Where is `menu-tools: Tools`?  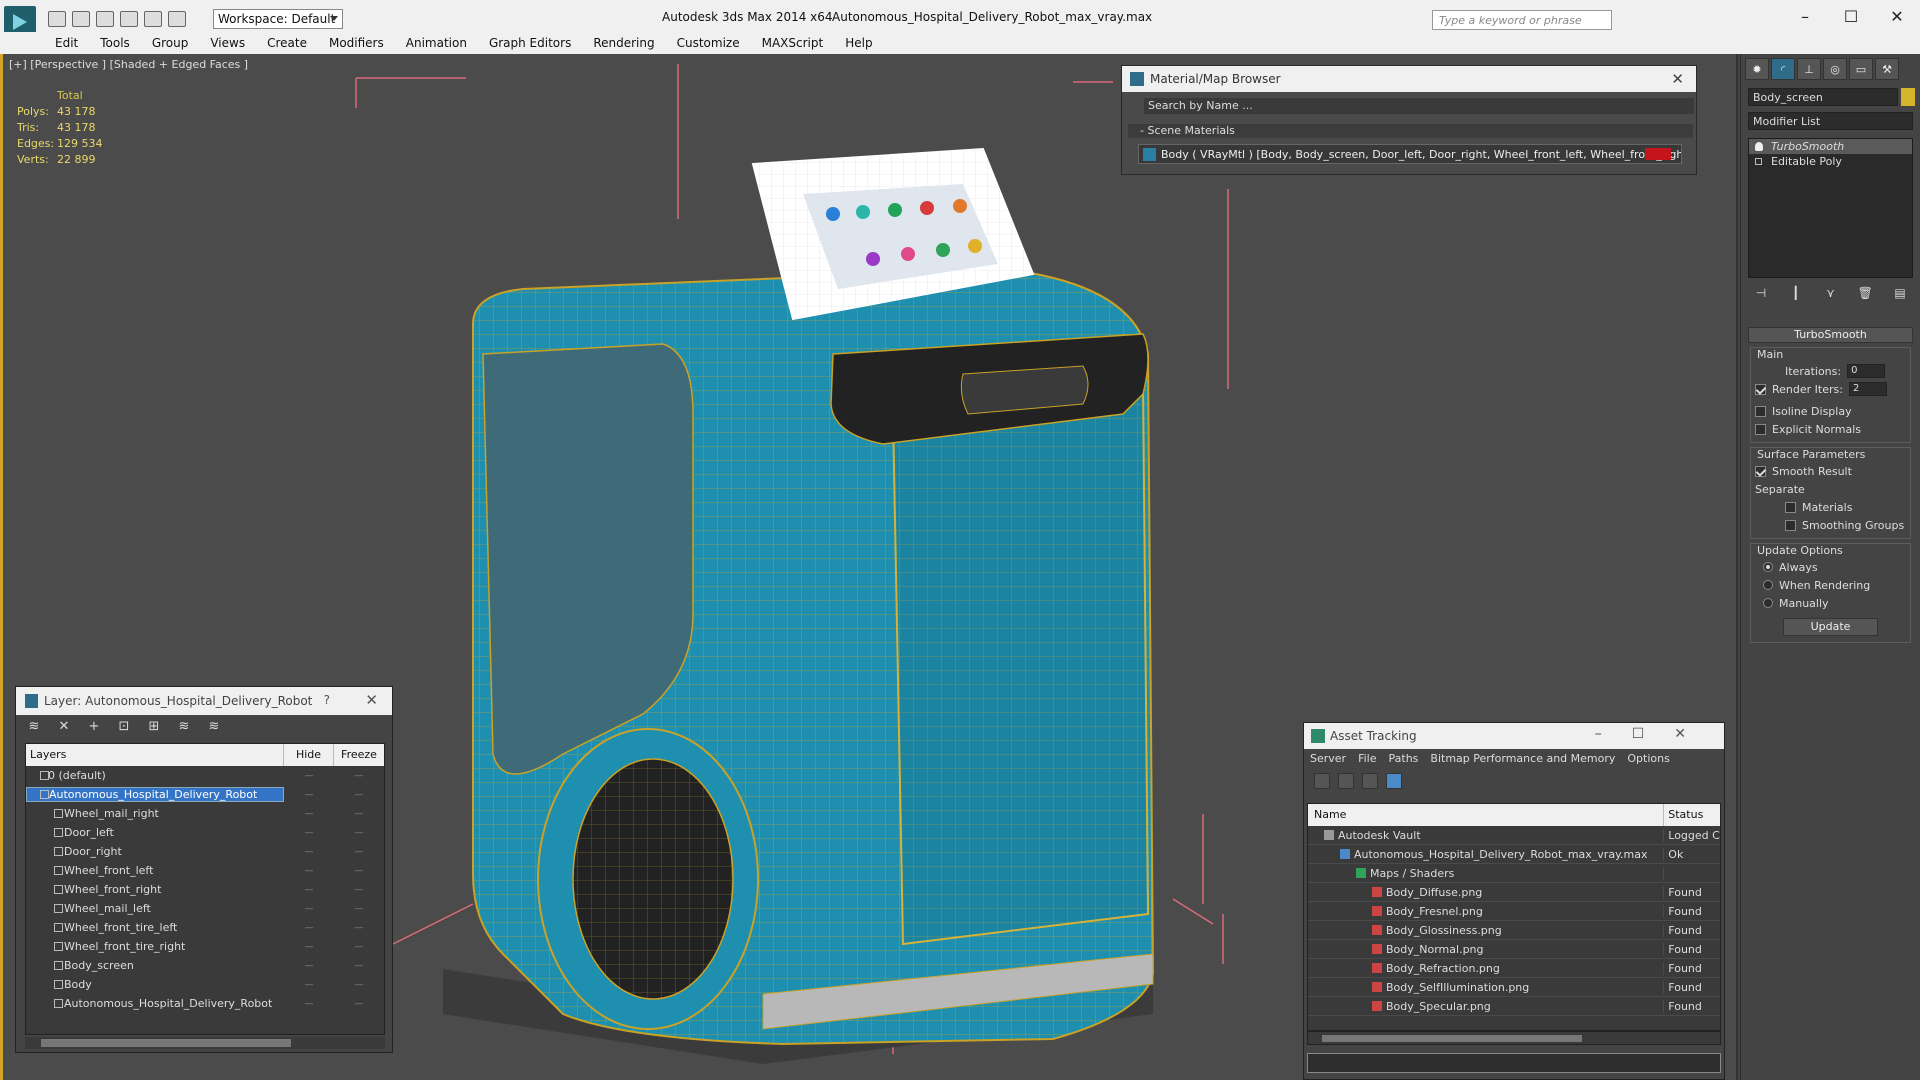
menu-tools: Tools is located at coordinates (115, 44).